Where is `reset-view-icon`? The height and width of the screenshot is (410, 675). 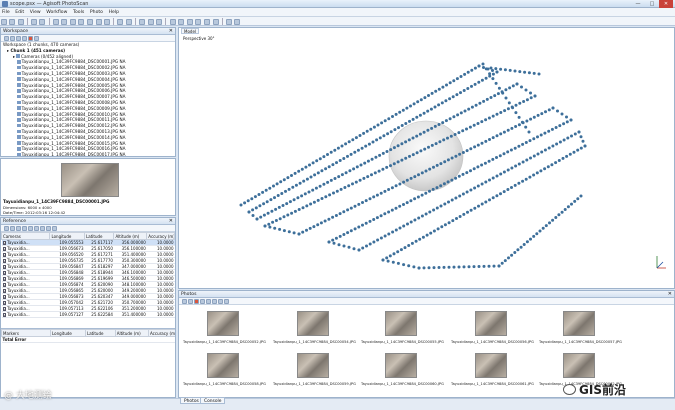
reset-view-icon is located at coordinates (159, 21).